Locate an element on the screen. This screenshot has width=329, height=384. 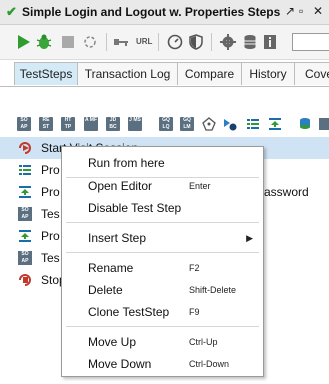
menu-item-disable-test-step: Disable Test Step is located at coordinates (162, 208).